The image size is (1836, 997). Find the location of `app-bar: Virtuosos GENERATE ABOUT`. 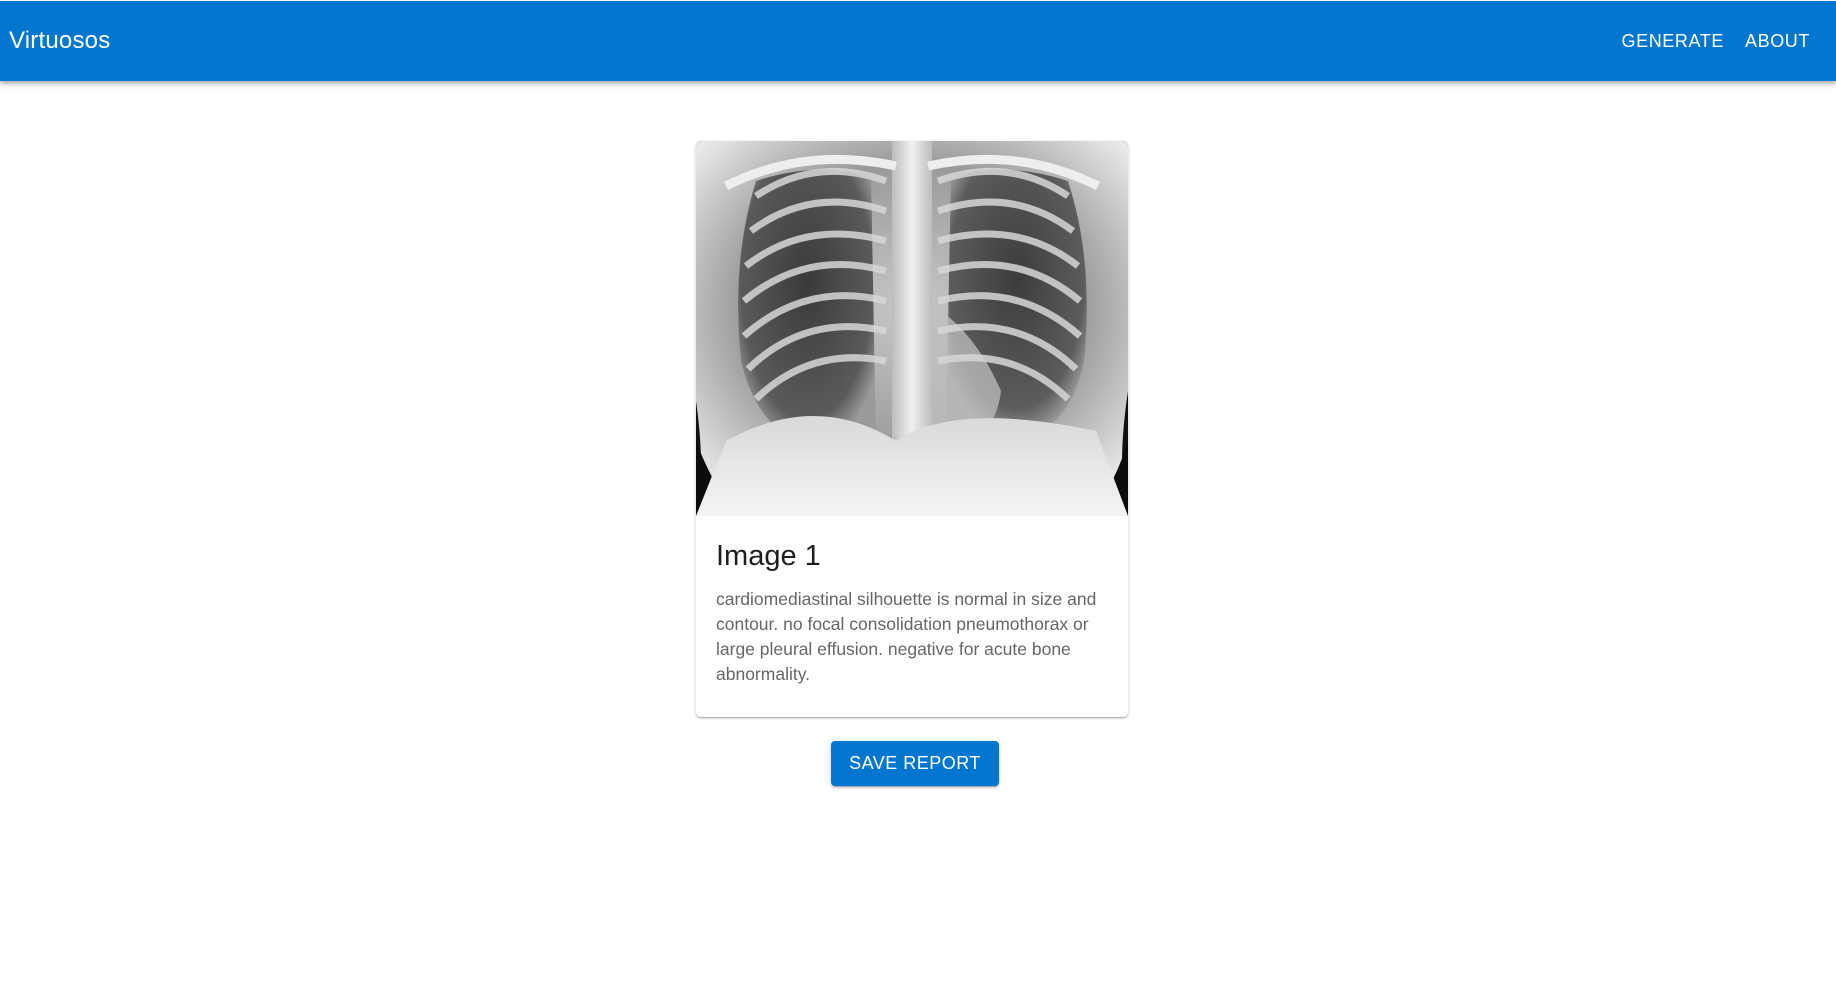

app-bar: Virtuosos GENERATE ABOUT is located at coordinates (918, 41).